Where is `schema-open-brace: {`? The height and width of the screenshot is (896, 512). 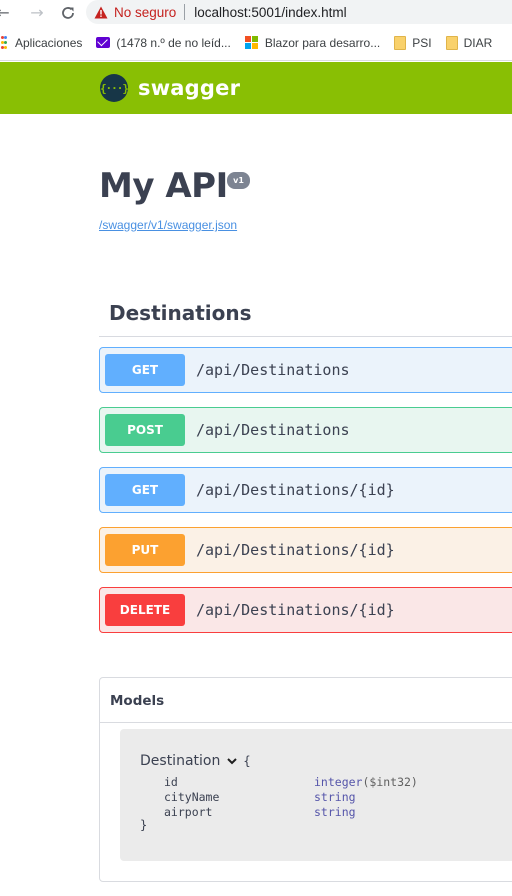
schema-open-brace: { is located at coordinates (247, 761).